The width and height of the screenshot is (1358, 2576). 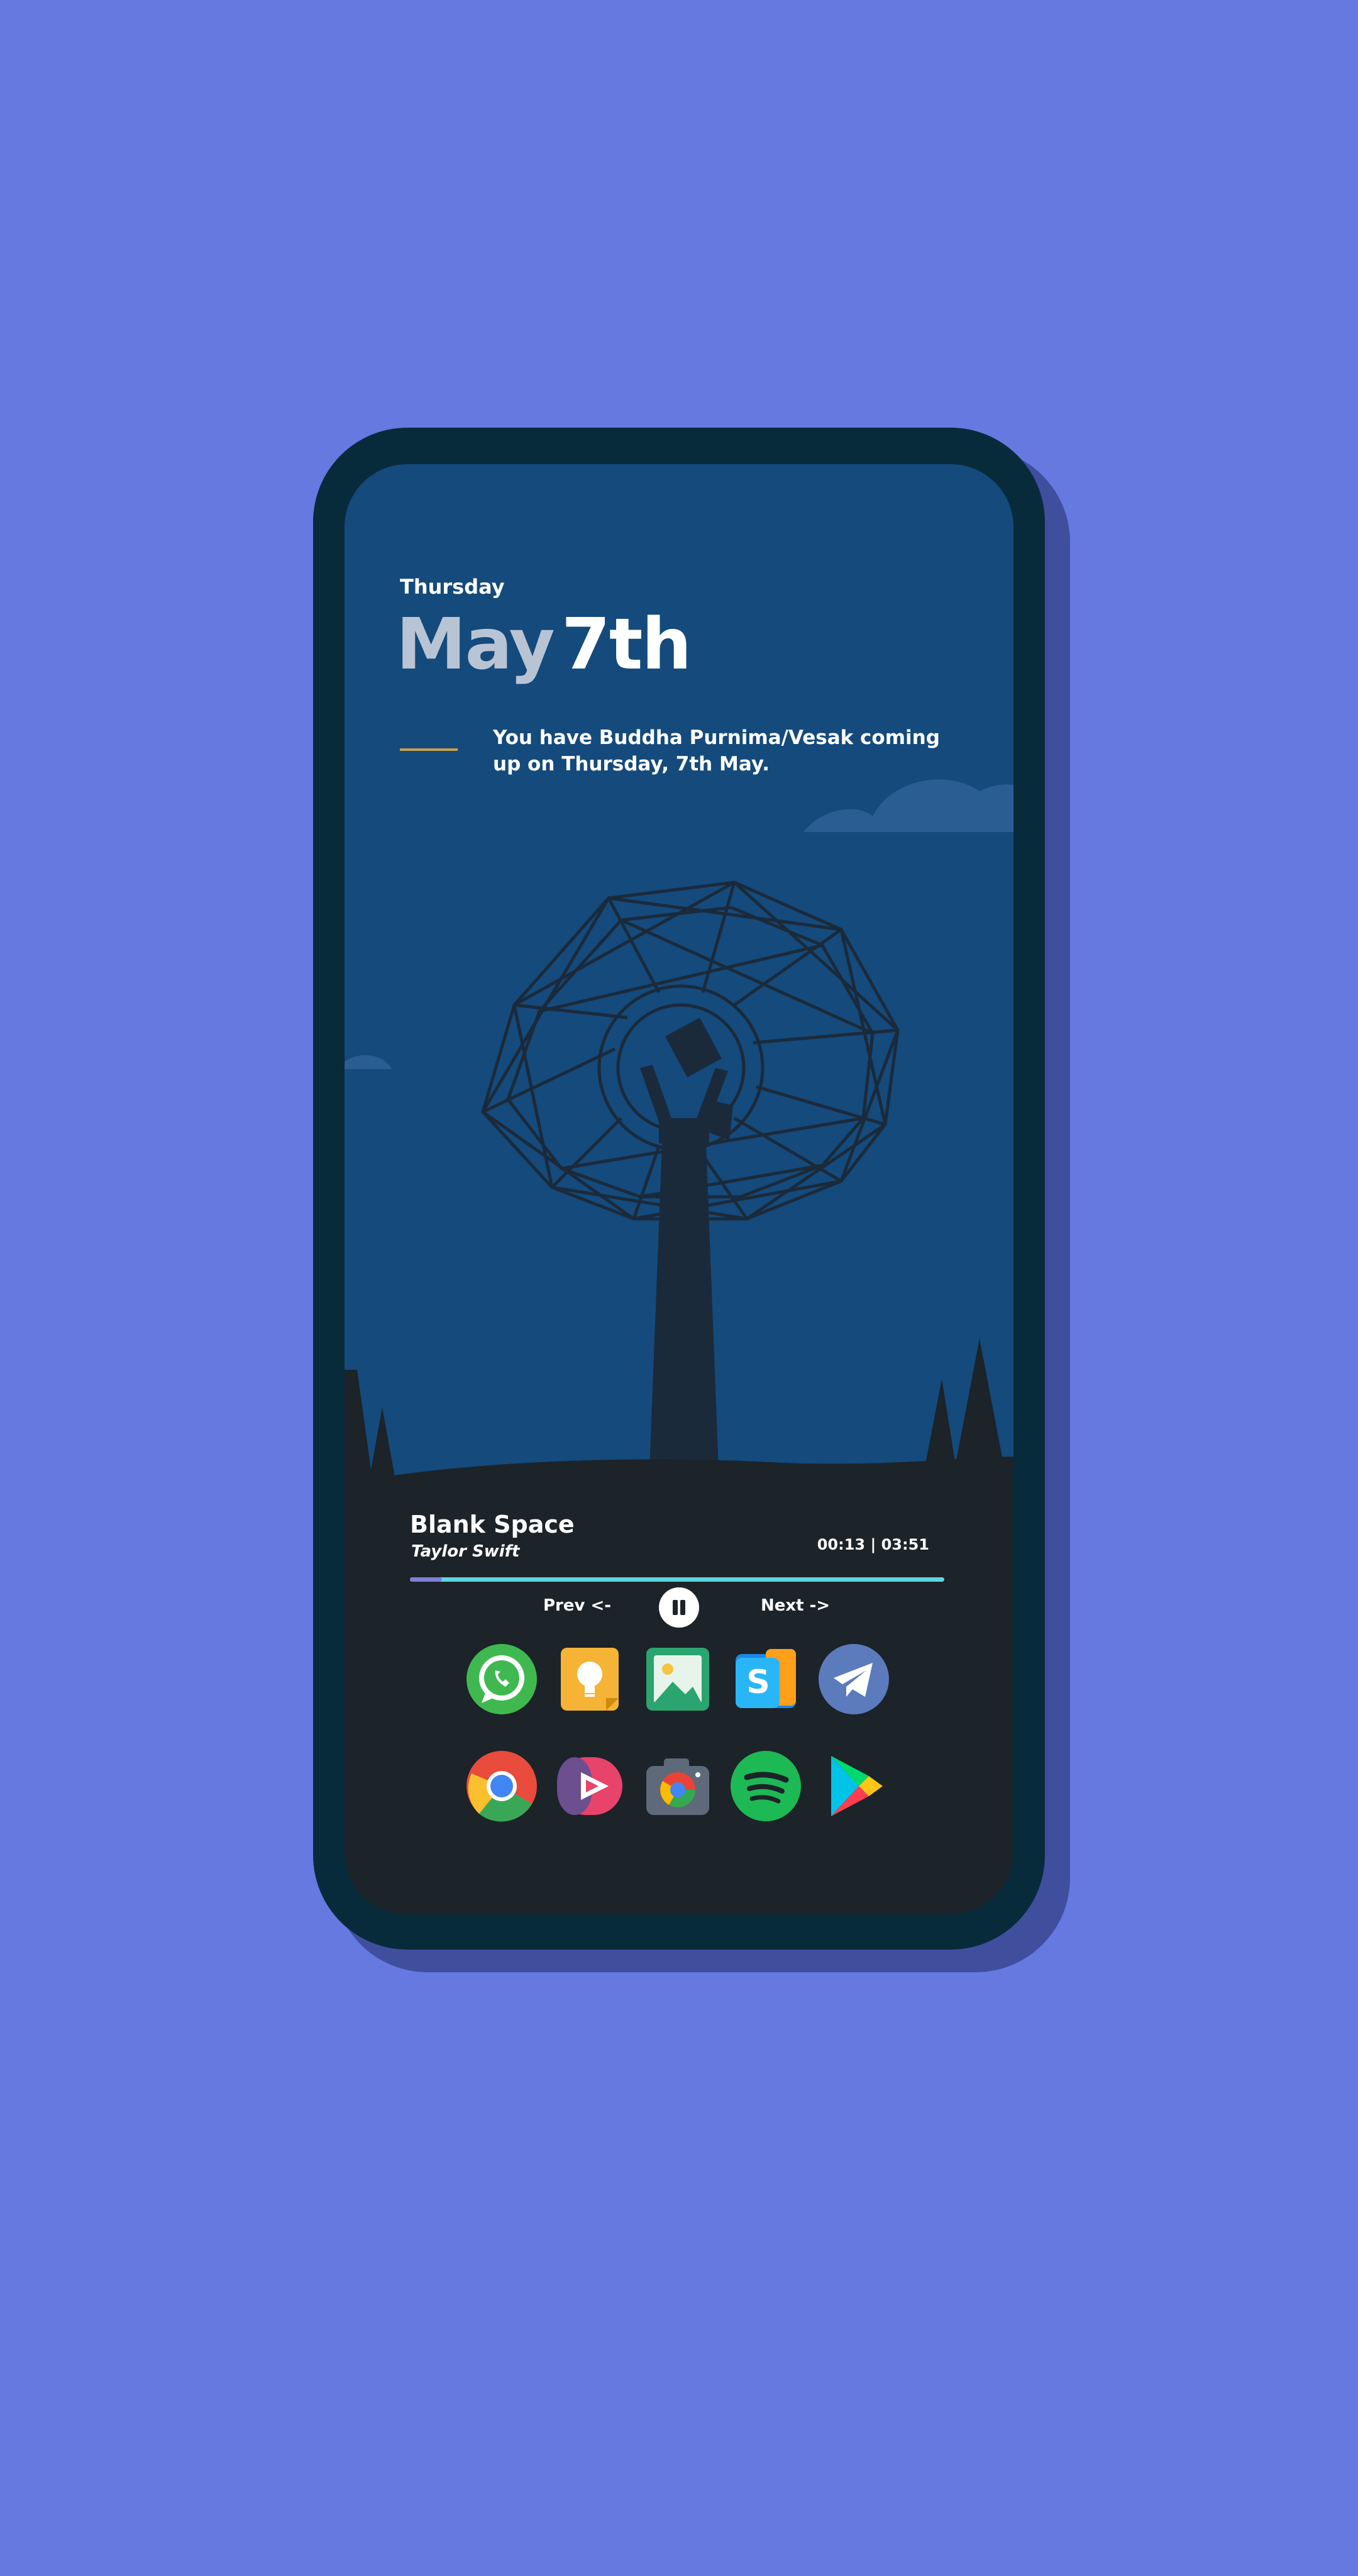 I want to click on keep-notes-icon, so click(x=589, y=1679).